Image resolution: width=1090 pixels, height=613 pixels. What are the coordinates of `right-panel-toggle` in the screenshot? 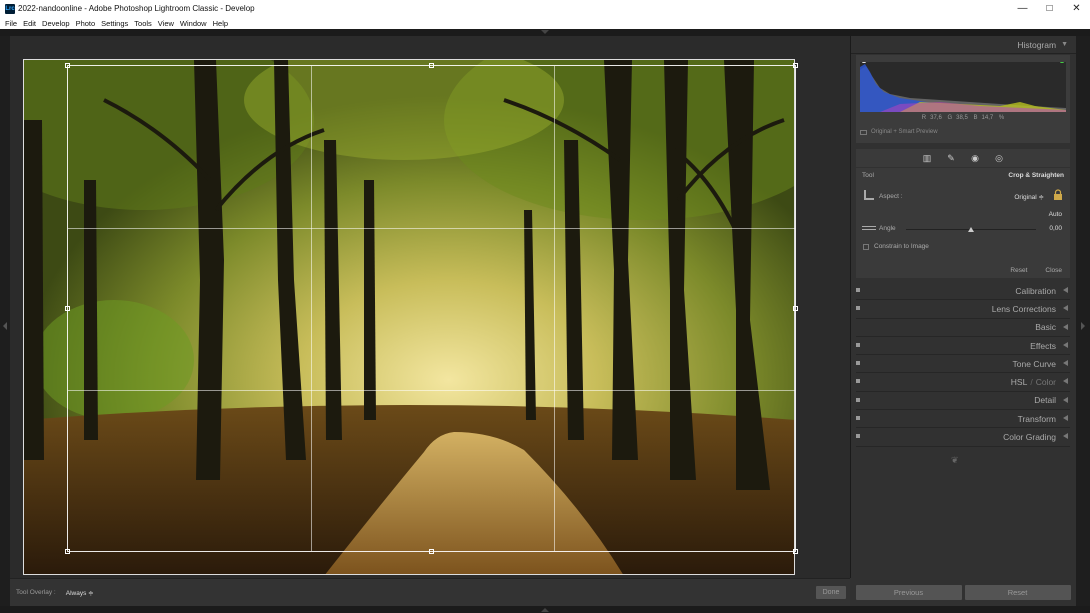 It's located at (1083, 321).